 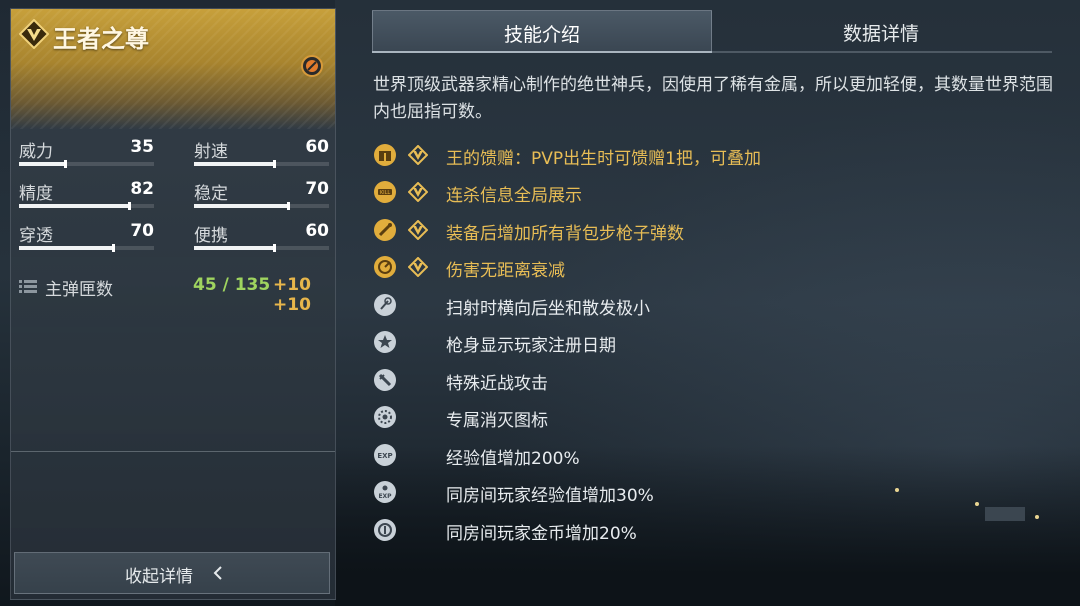 I want to click on skill-item: 特殊近战攻击, so click(x=713, y=381).